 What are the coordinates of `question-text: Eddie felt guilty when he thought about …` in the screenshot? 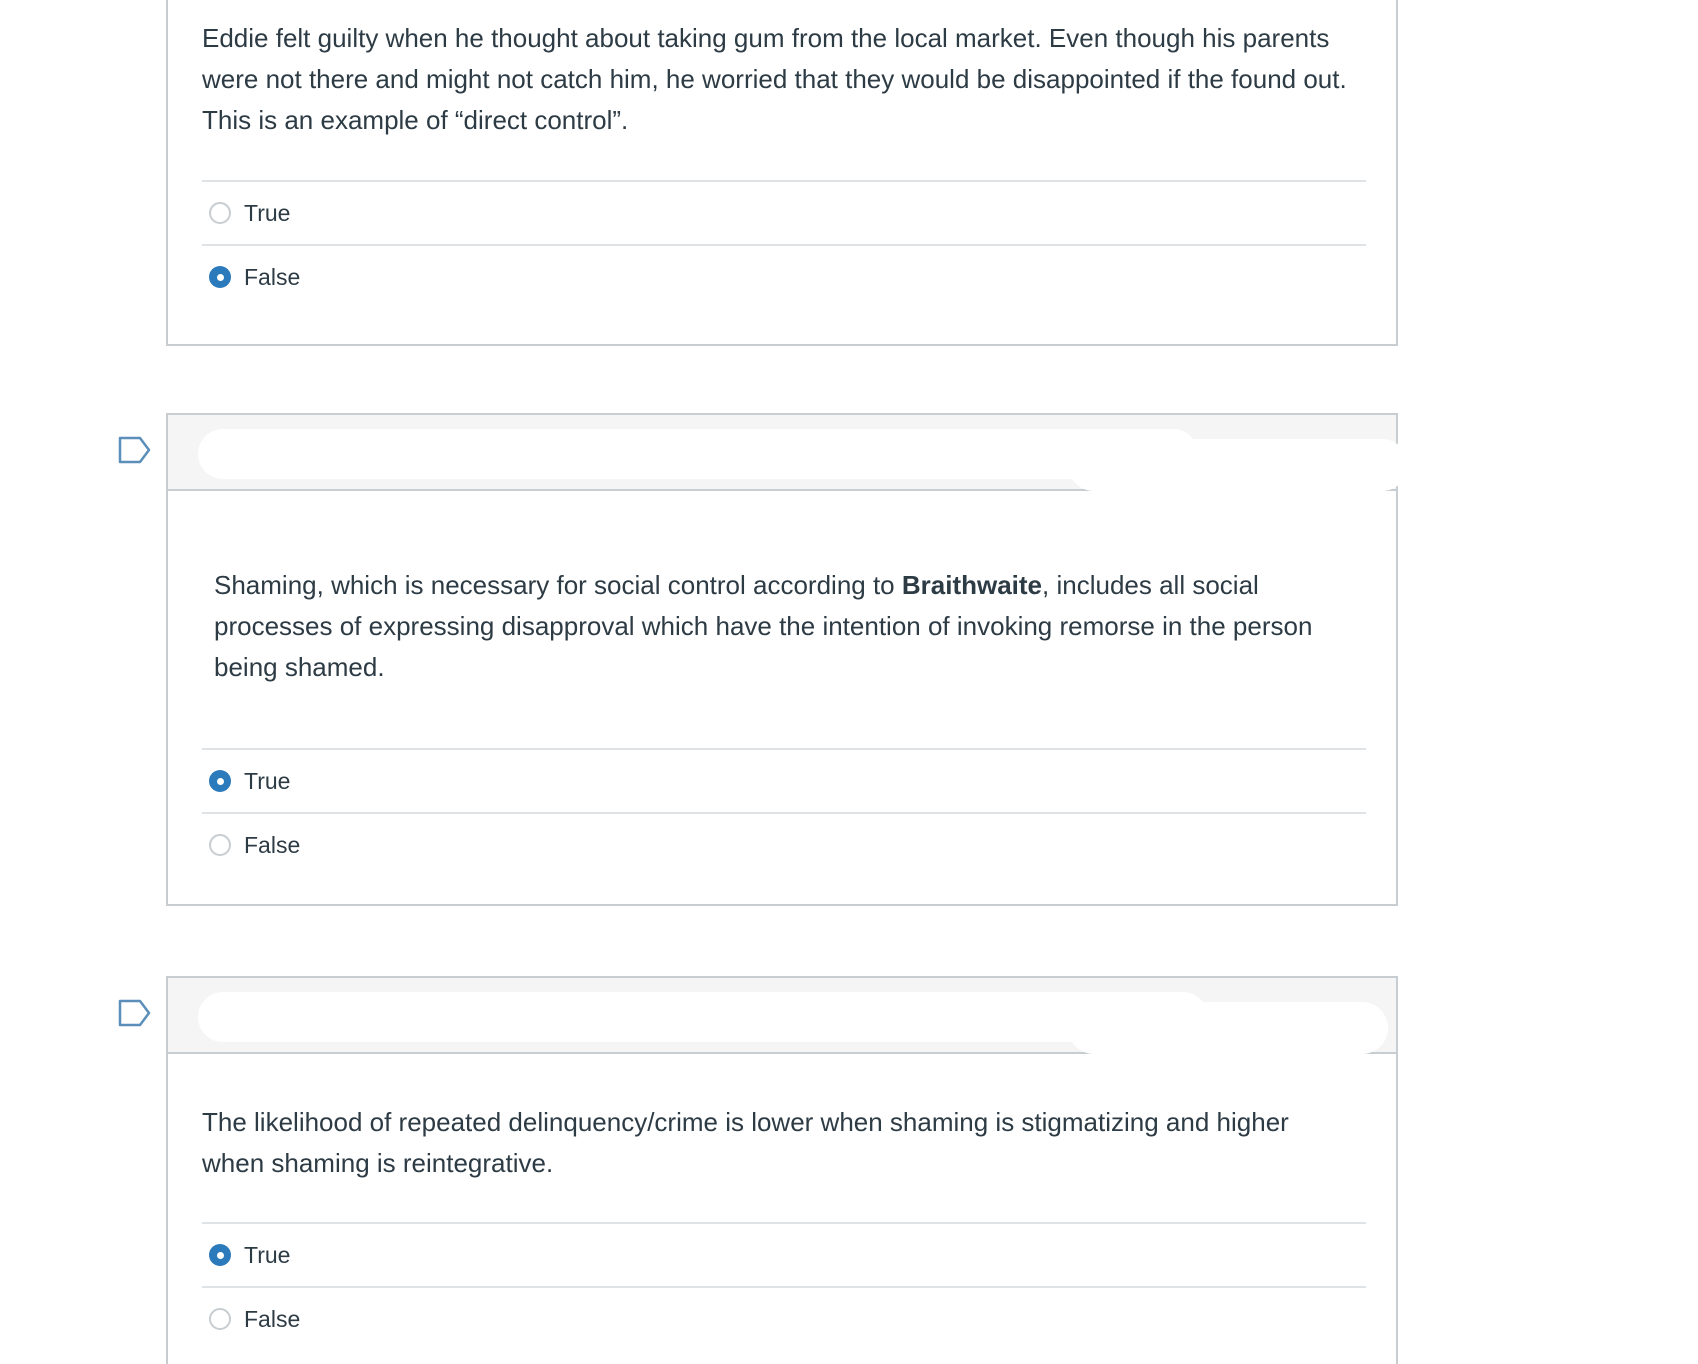 It's located at (774, 79).